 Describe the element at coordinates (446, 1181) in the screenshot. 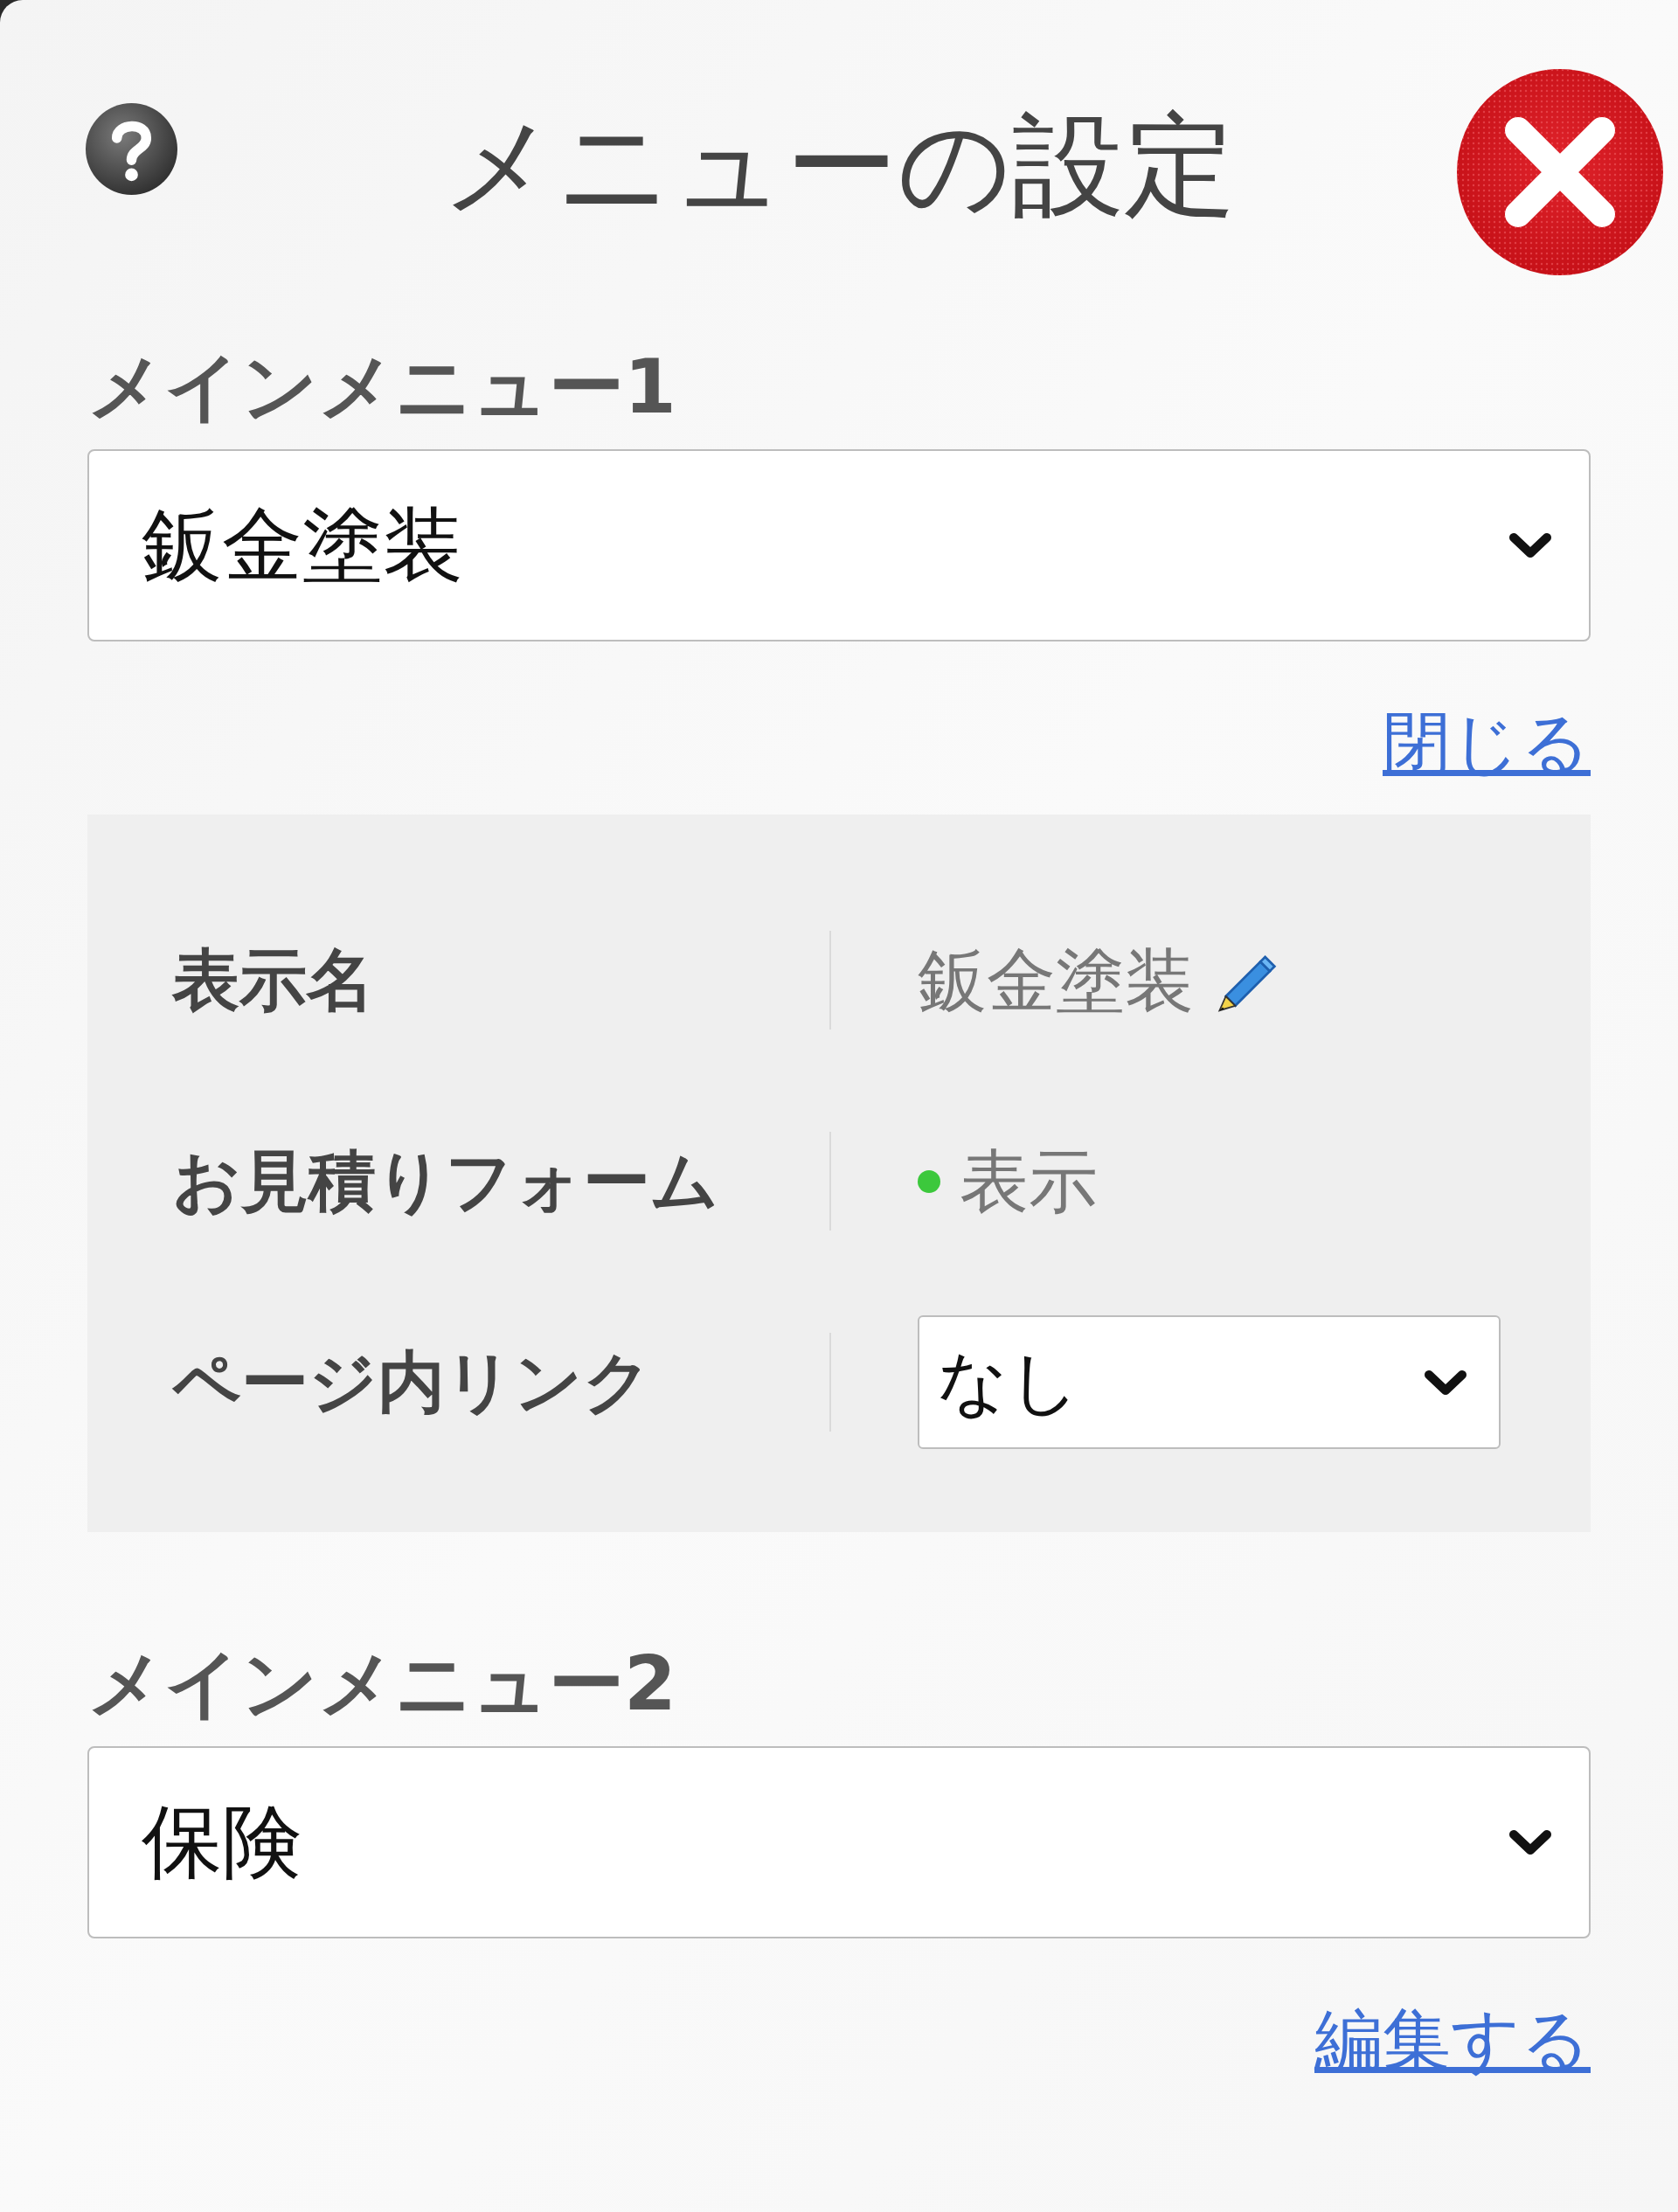

I see `detail-label: お見積りフォーム` at that location.